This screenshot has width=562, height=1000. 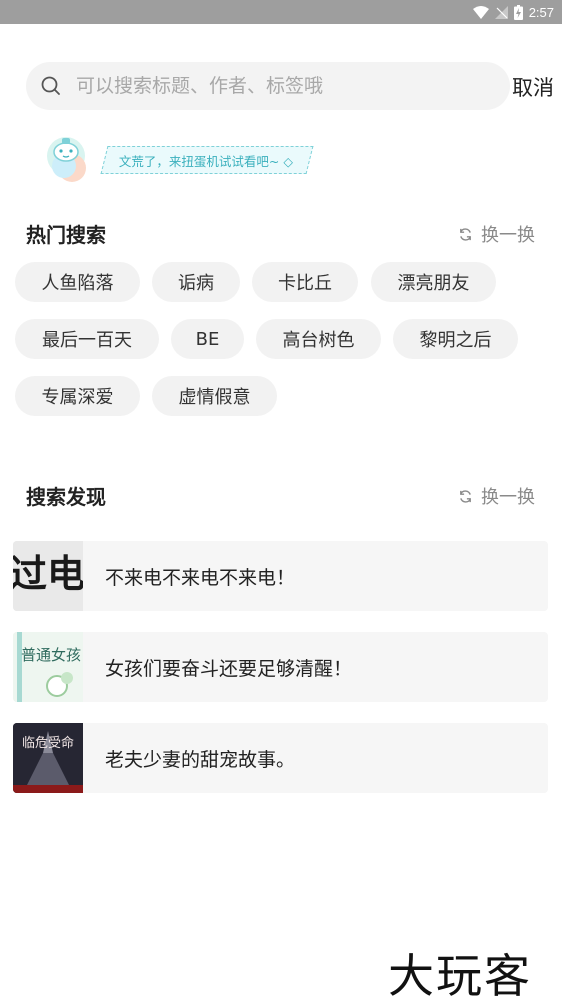 What do you see at coordinates (66, 159) in the screenshot?
I see `gacha-machine-icon` at bounding box center [66, 159].